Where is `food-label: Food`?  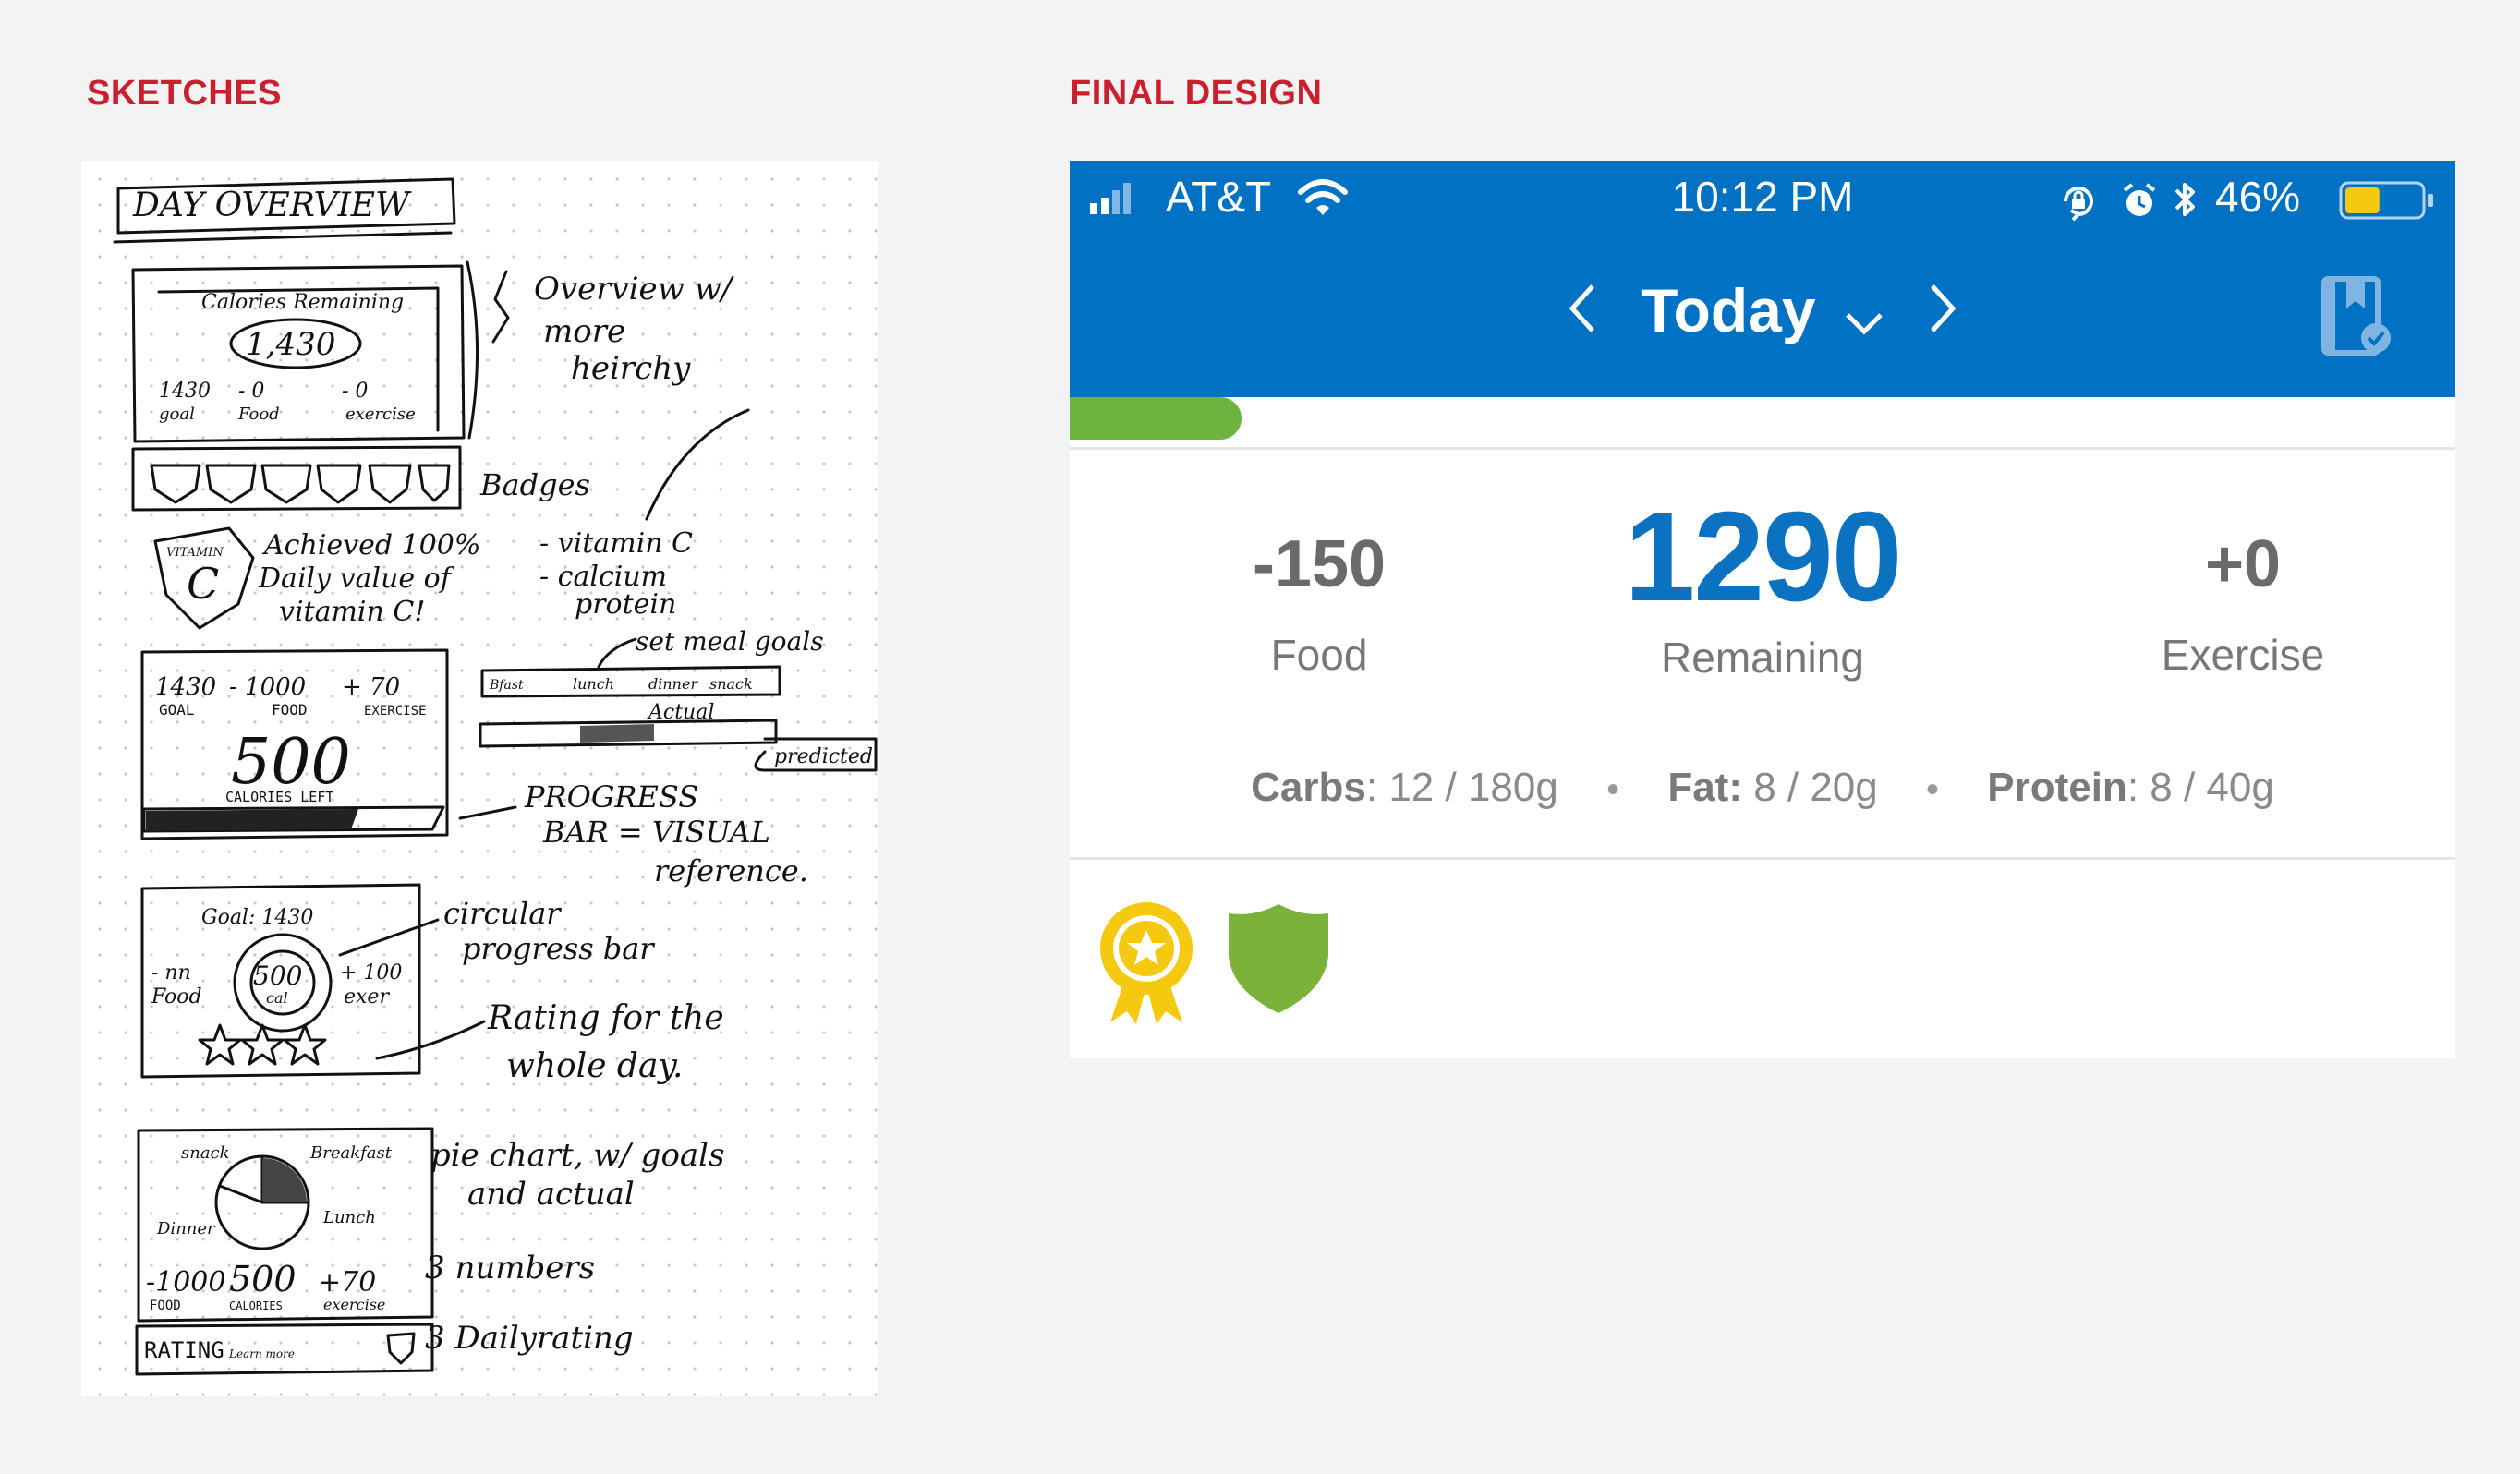 food-label: Food is located at coordinates (1319, 655).